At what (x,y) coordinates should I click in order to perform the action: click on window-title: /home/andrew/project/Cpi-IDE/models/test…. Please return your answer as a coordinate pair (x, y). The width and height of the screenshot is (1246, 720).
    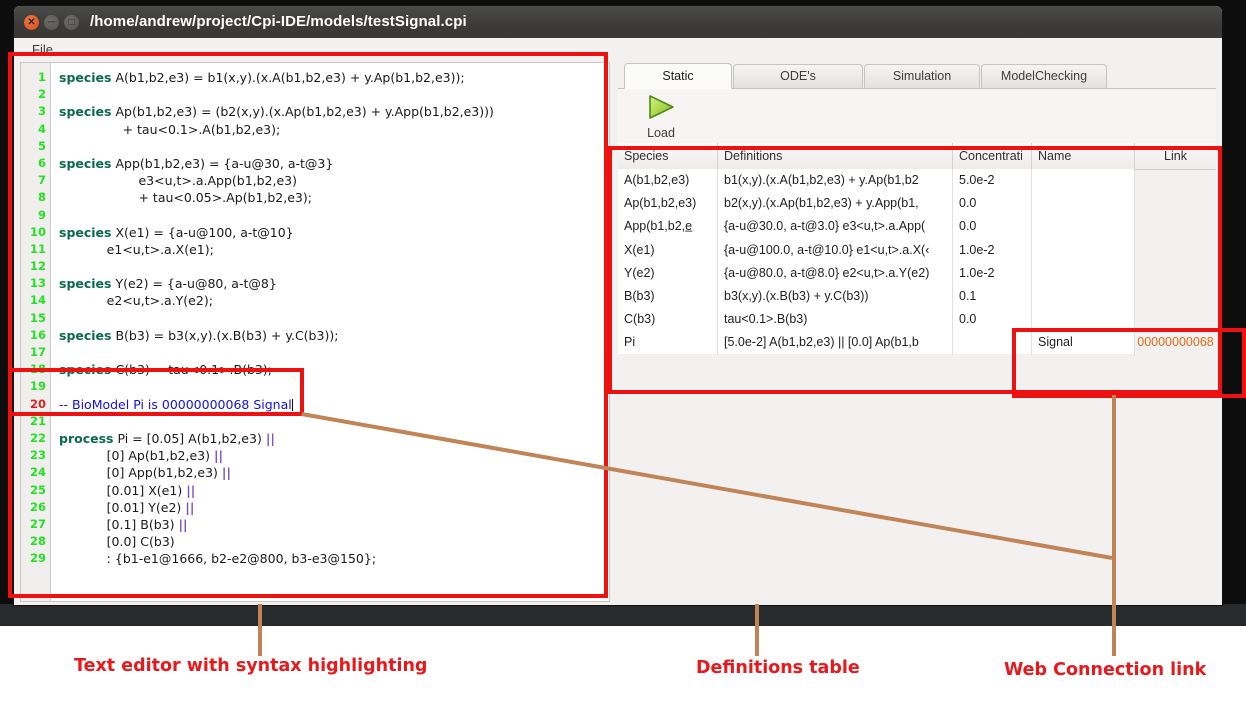
    Looking at the image, I should click on (278, 21).